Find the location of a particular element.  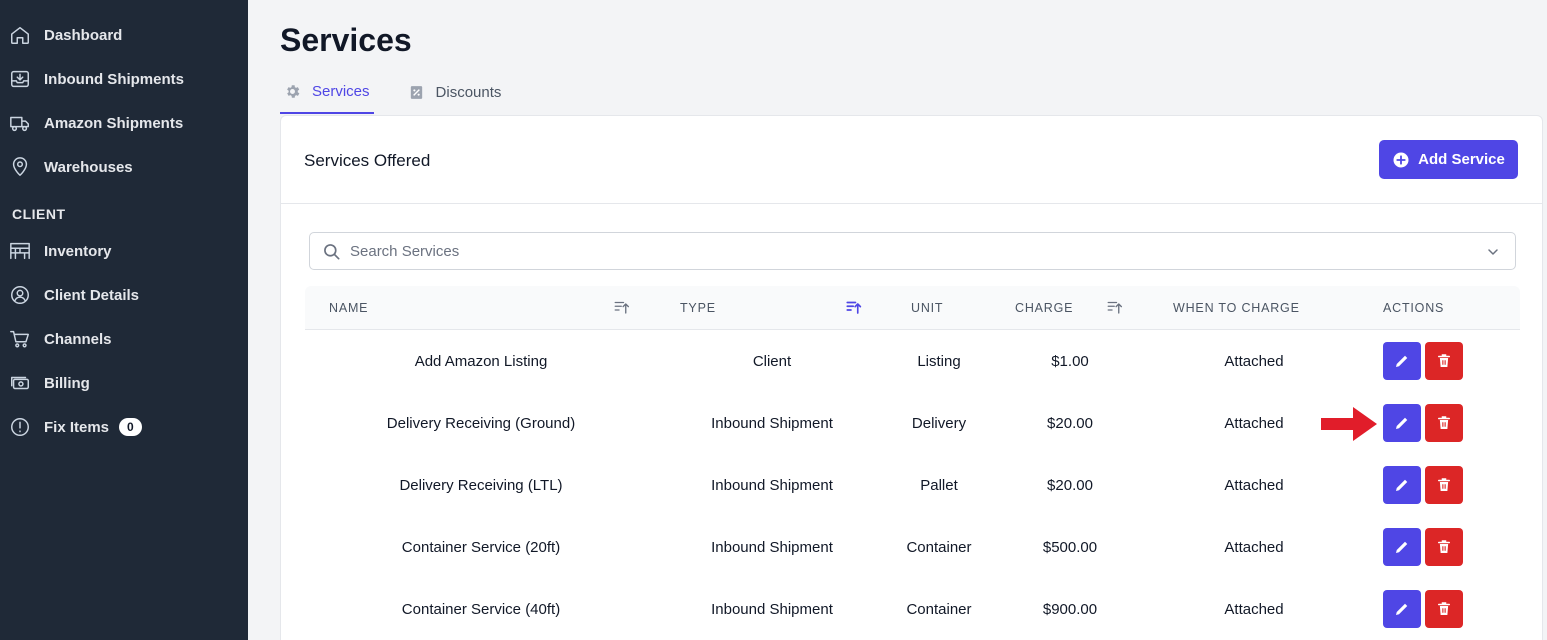

home-icon is located at coordinates (20, 35).